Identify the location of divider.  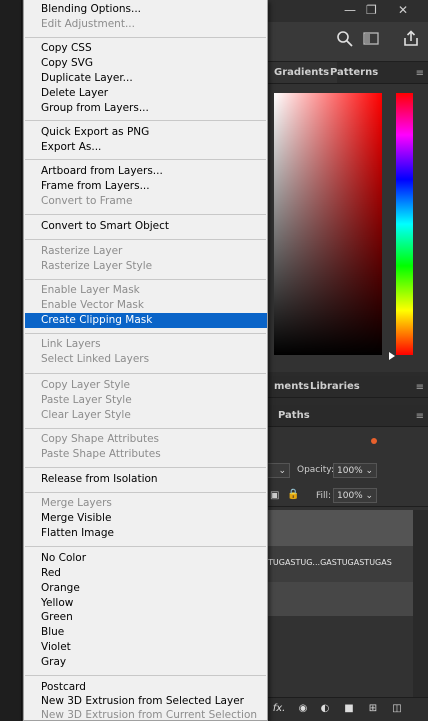
(347, 506).